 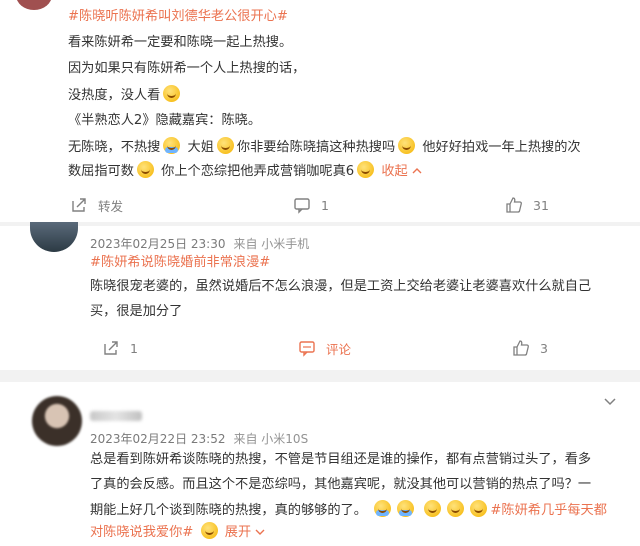 I want to click on like-button: 3, so click(x=530, y=348).